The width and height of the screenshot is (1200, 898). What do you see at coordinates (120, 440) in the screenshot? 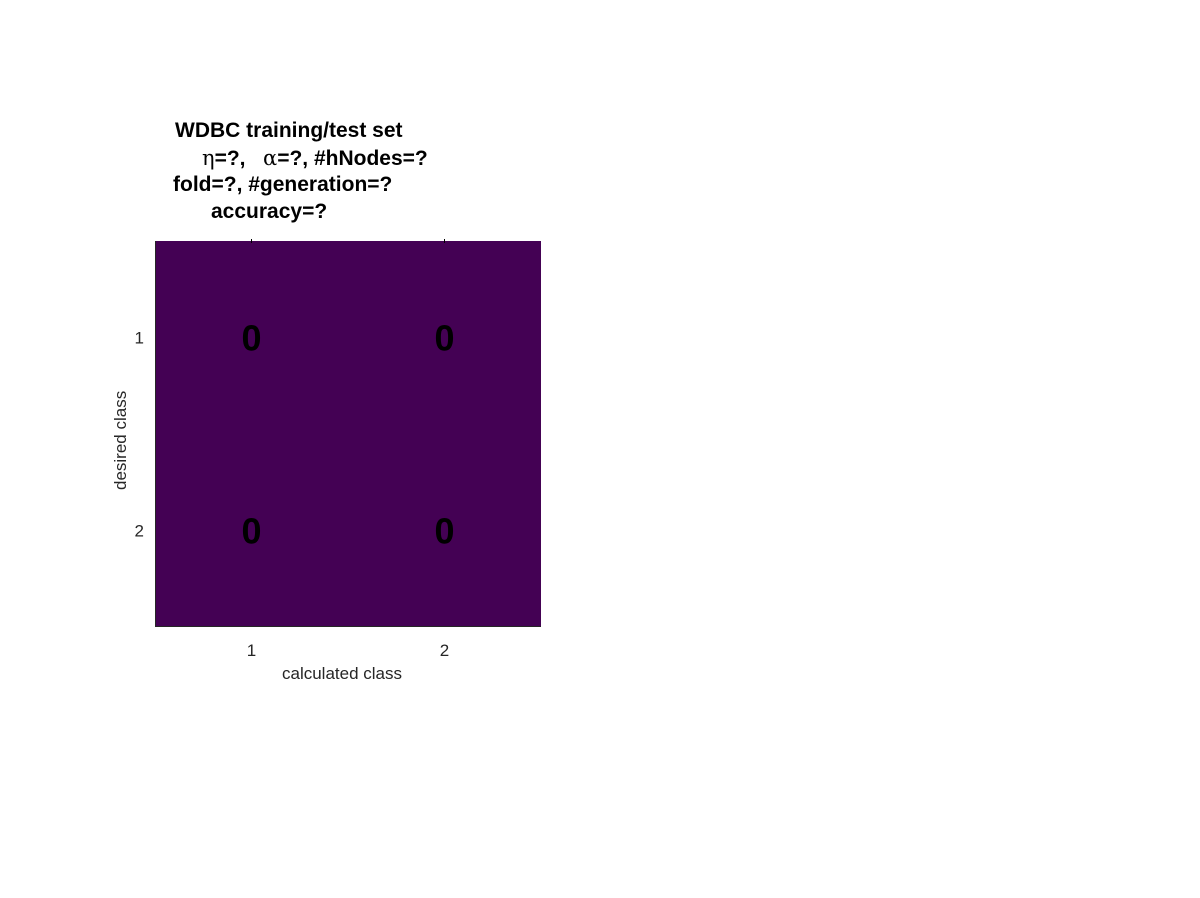
I see `y-axis-label: desired class` at bounding box center [120, 440].